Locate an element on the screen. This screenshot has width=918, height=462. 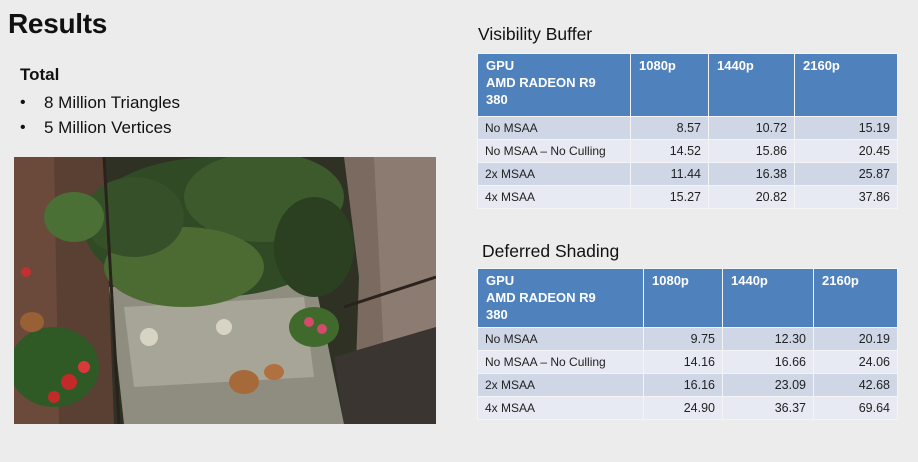
cell-value: 14.16 is located at coordinates (683, 362).